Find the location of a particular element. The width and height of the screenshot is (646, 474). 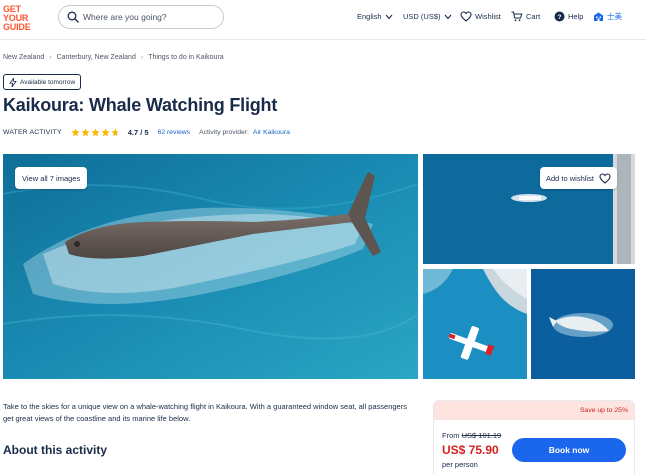

help-link: ? Help is located at coordinates (568, 16).